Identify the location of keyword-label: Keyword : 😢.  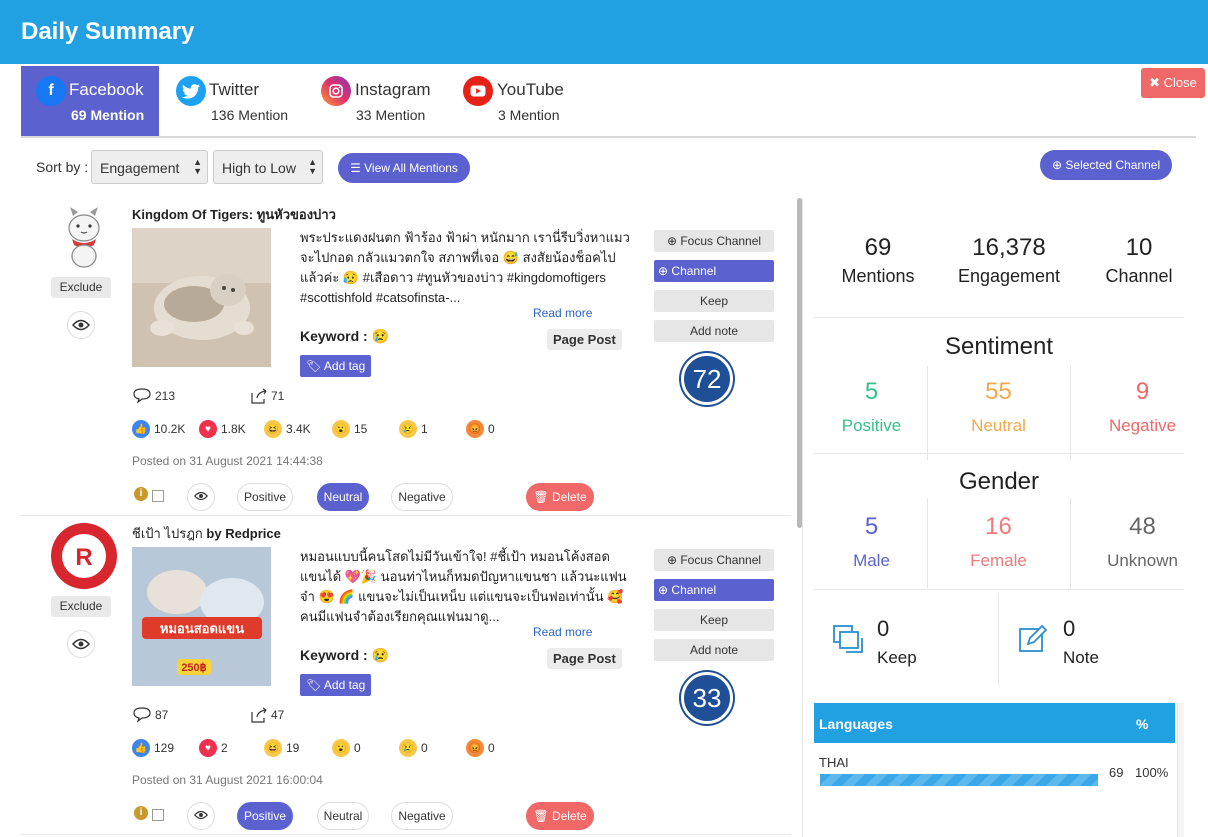
(344, 336).